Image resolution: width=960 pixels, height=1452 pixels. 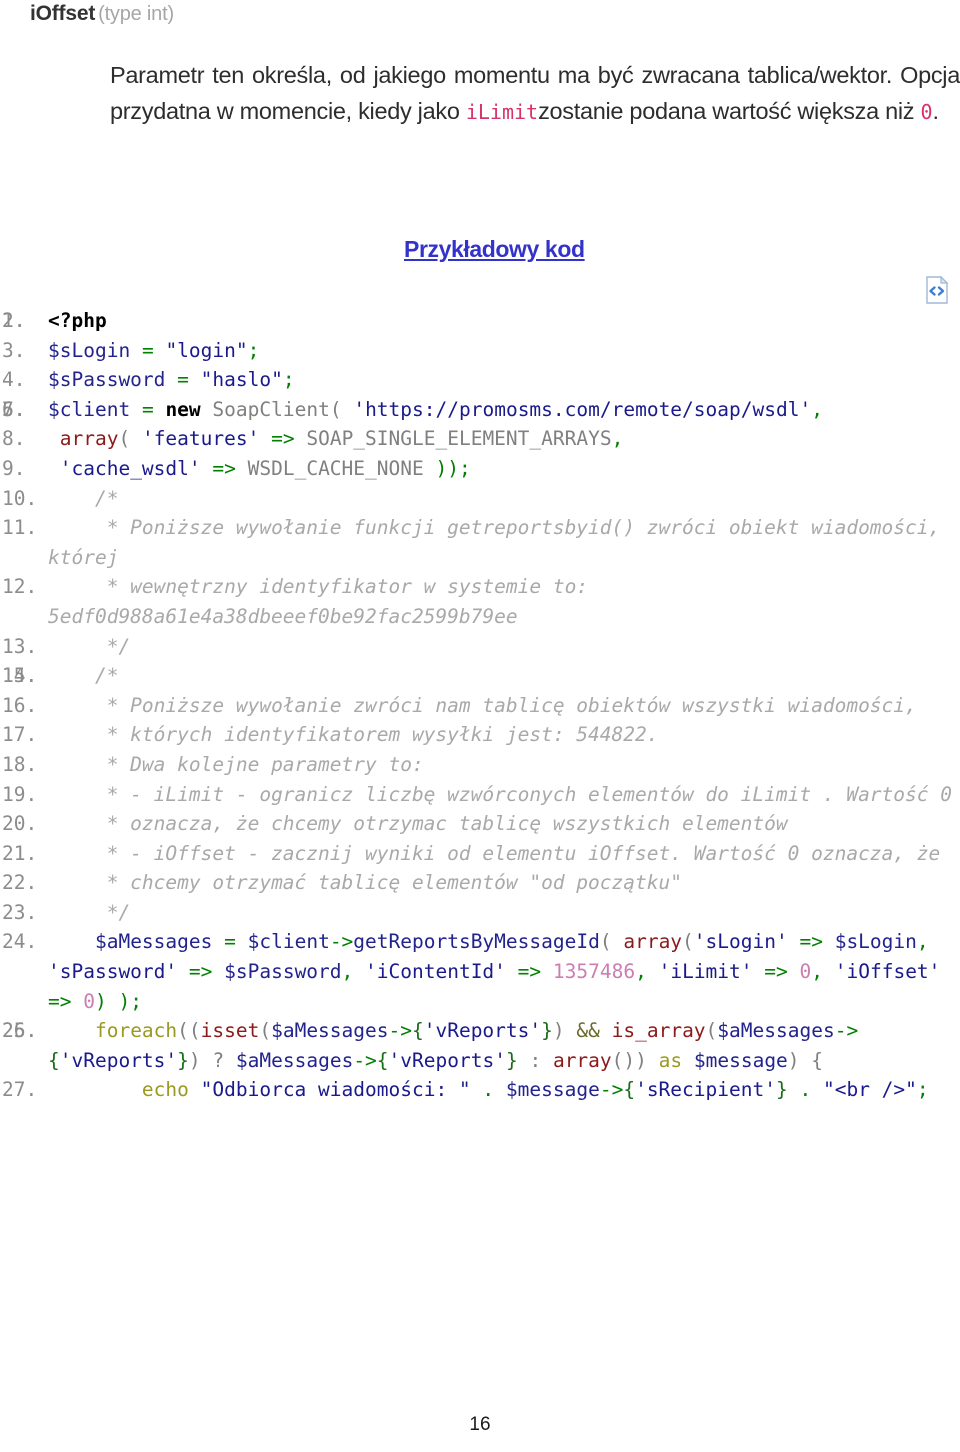 I want to click on code-token: 'cache_wsdl', so click(x=130, y=468).